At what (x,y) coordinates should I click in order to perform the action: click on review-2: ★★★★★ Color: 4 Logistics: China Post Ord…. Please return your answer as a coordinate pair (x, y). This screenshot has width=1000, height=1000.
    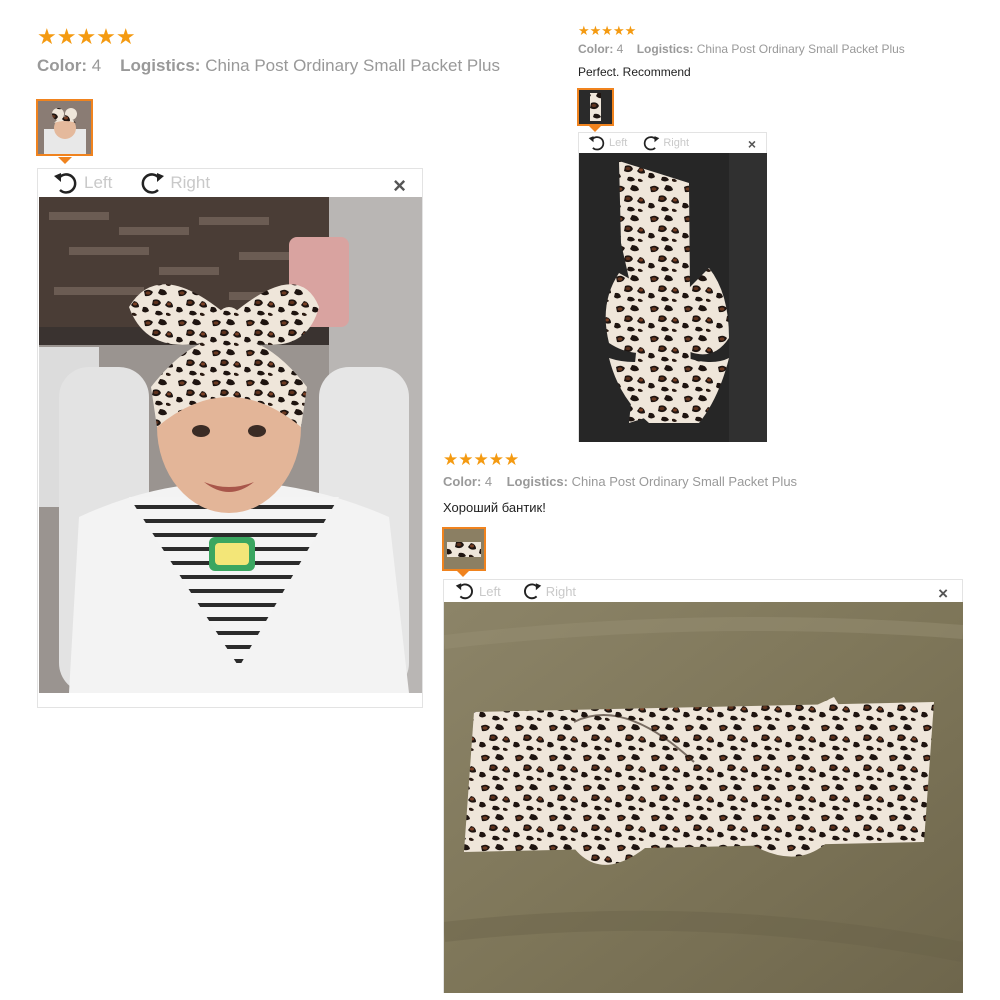
    Looking at the image, I should click on (741, 51).